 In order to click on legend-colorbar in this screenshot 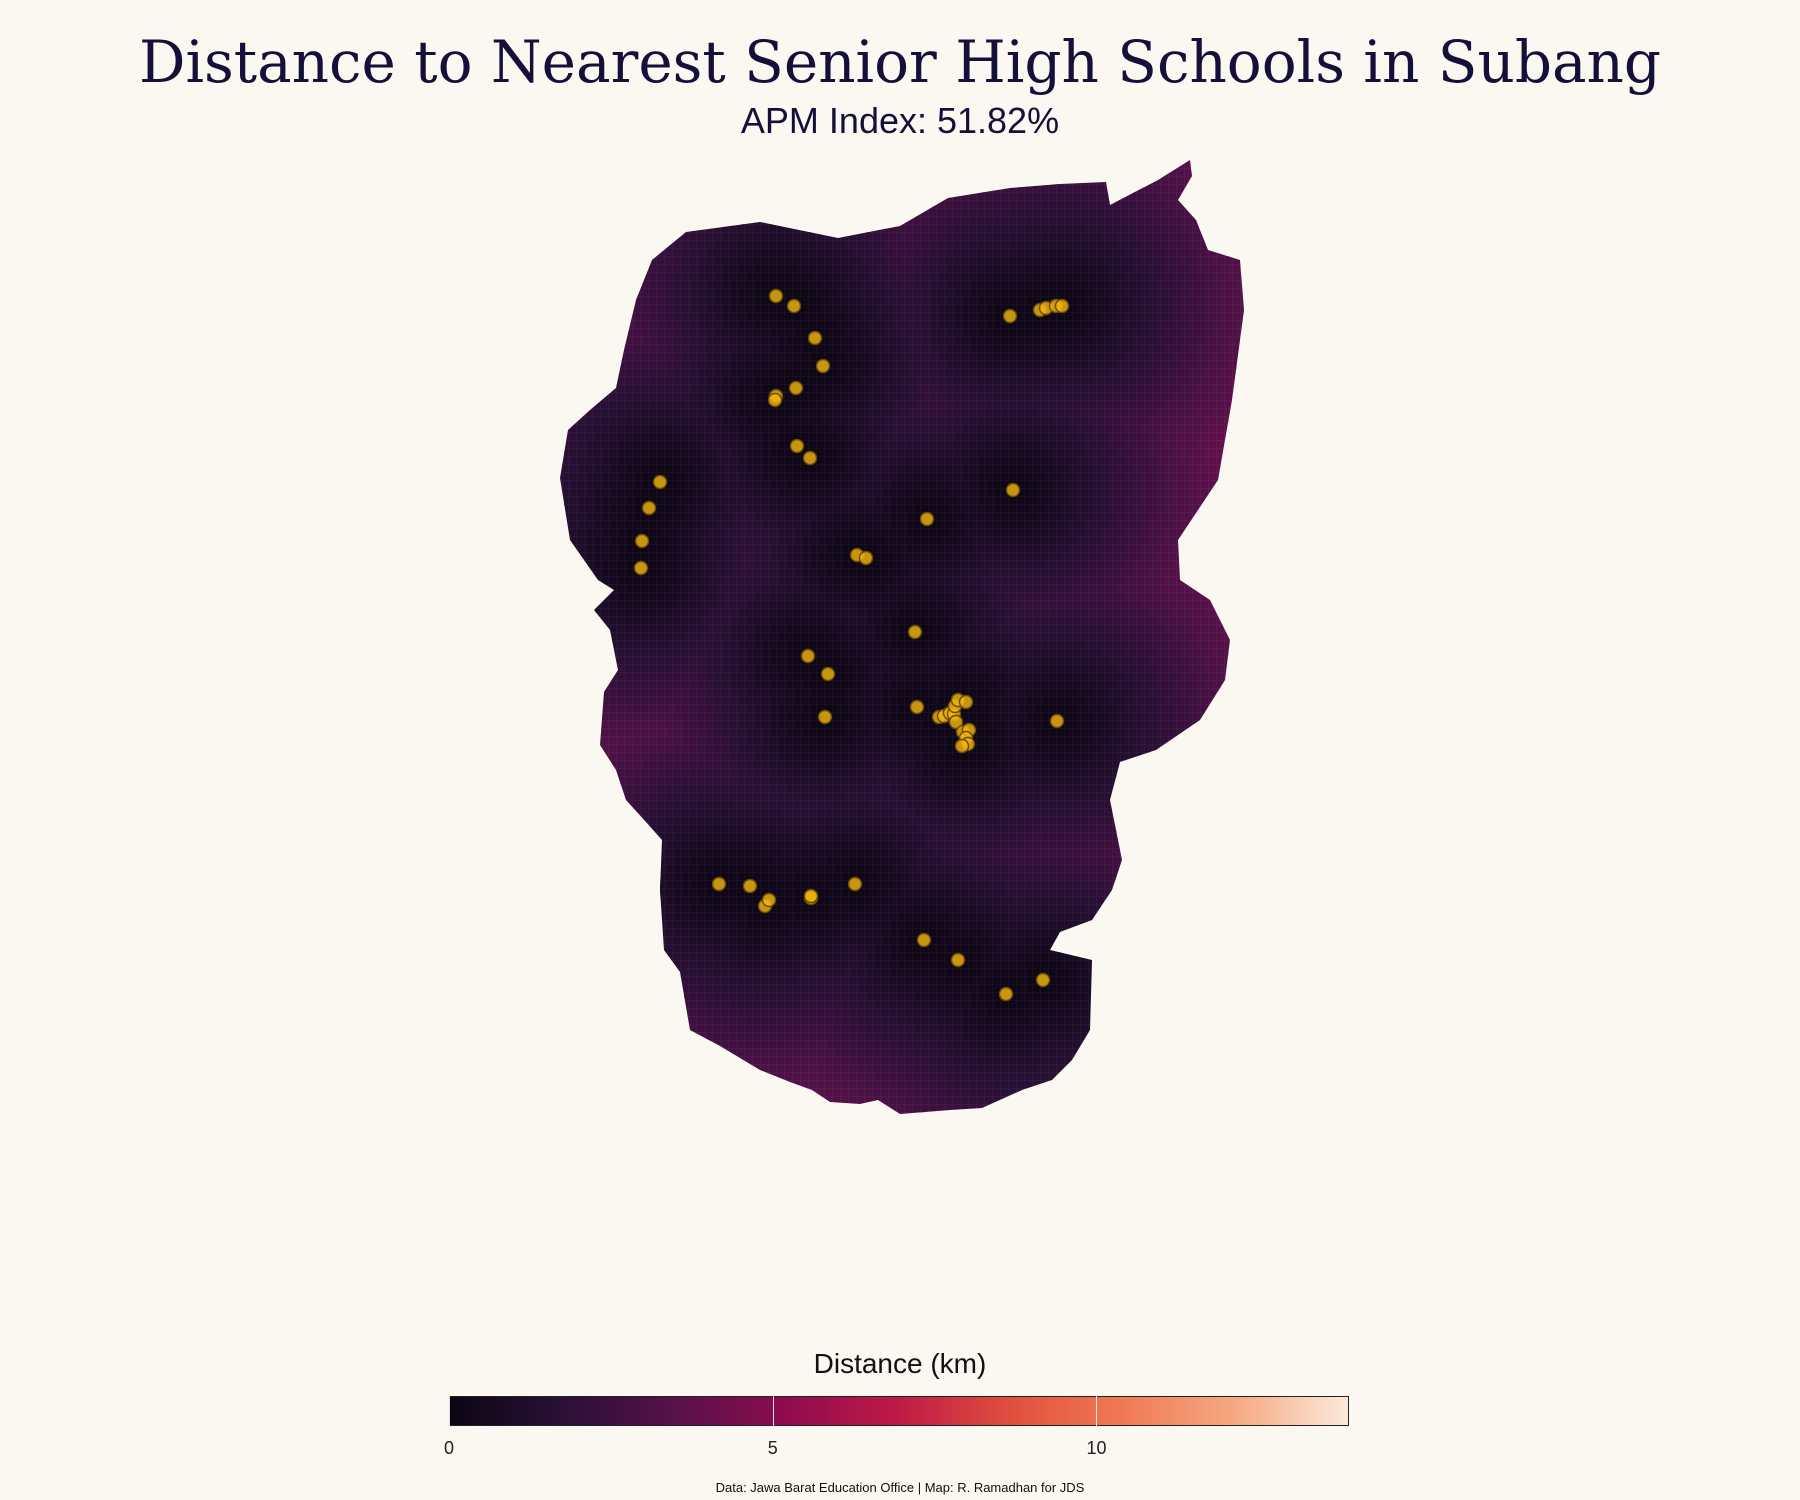, I will do `click(899, 1411)`.